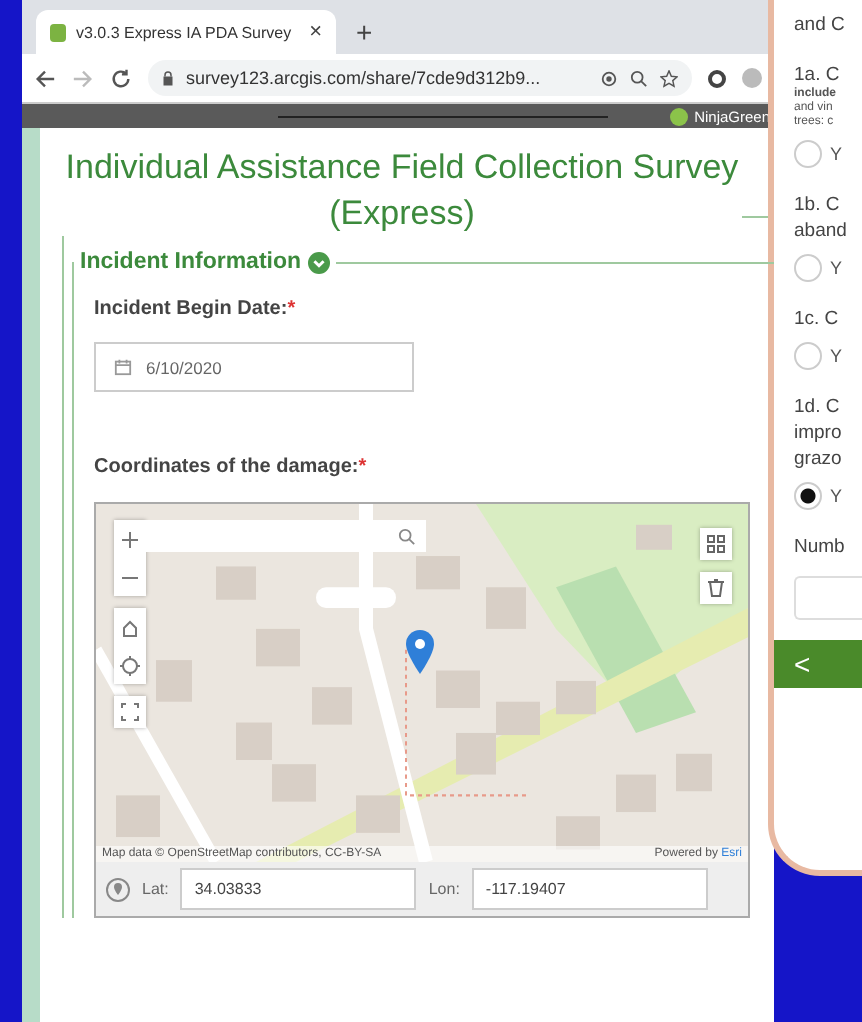  What do you see at coordinates (58, 32) in the screenshot?
I see `survey-favicon-icon` at bounding box center [58, 32].